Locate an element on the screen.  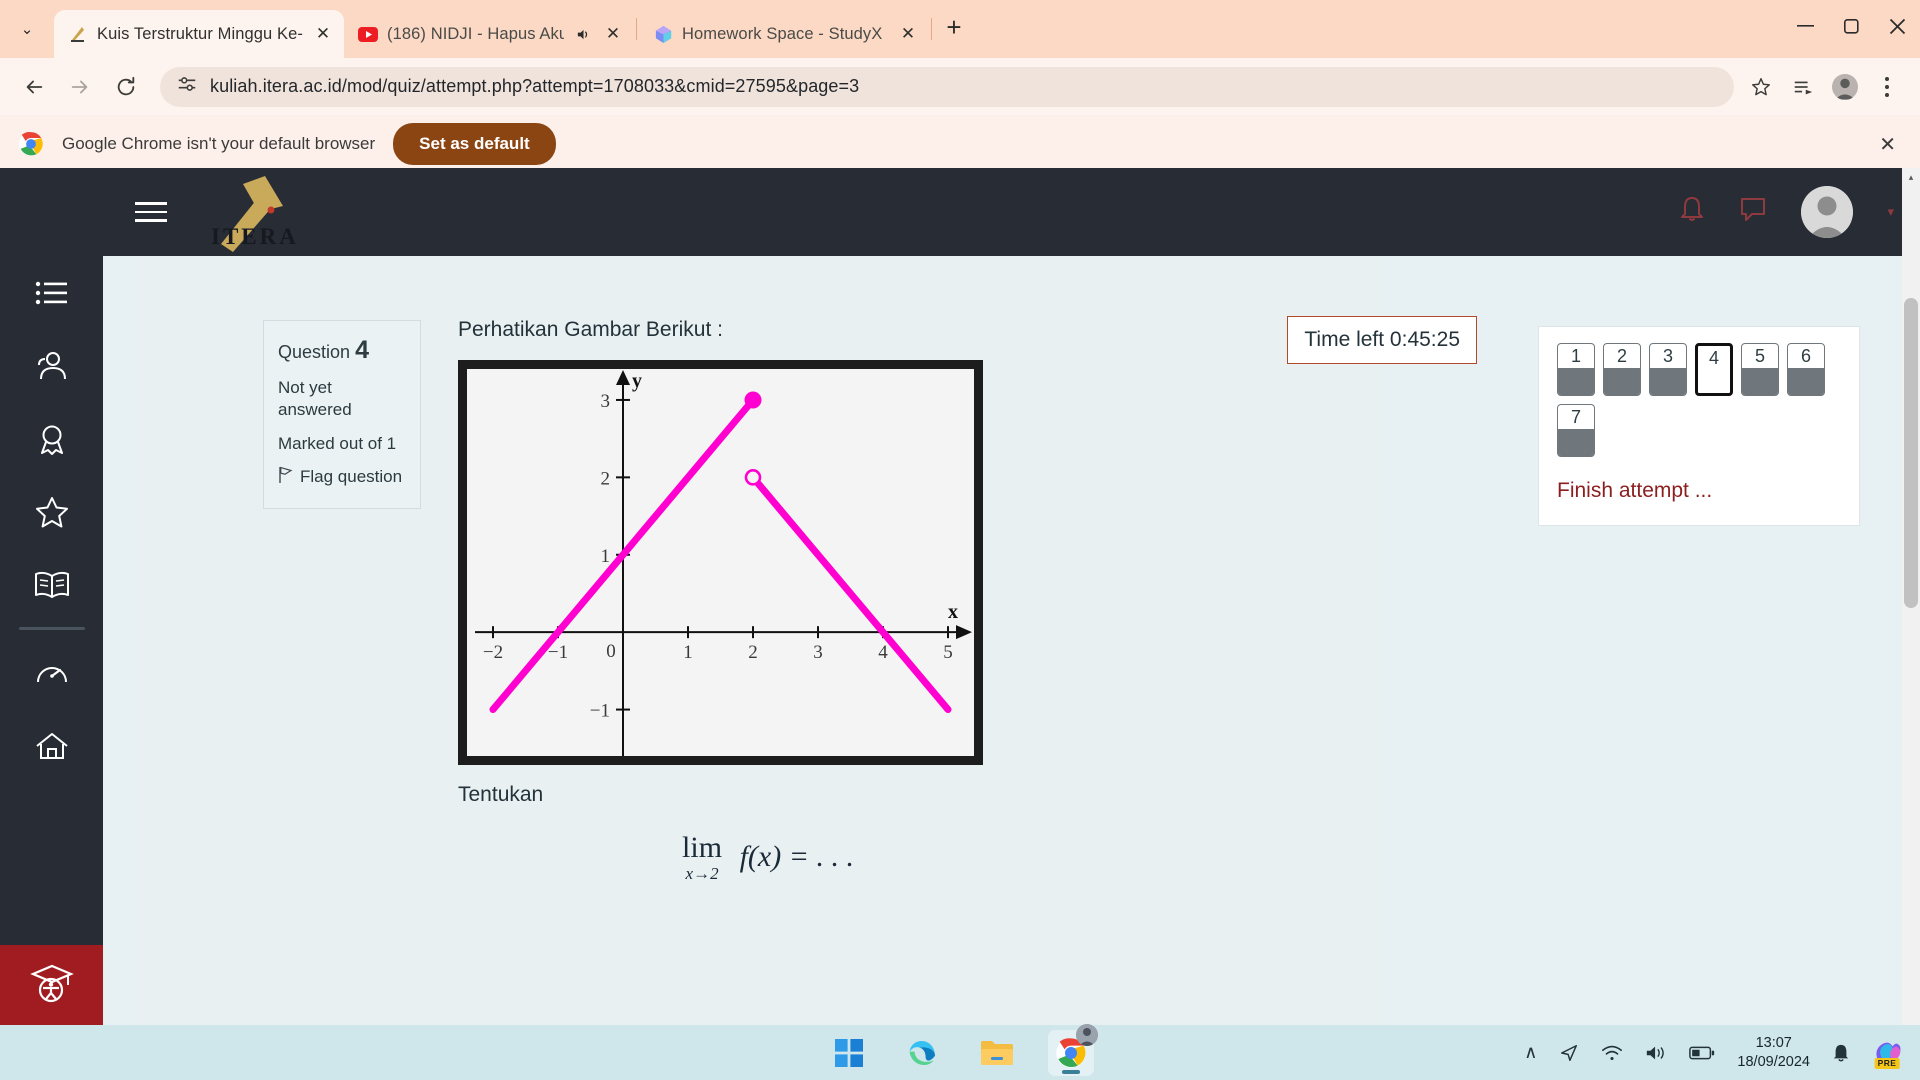
question-nav-label: 7 is located at coordinates (1575, 417).